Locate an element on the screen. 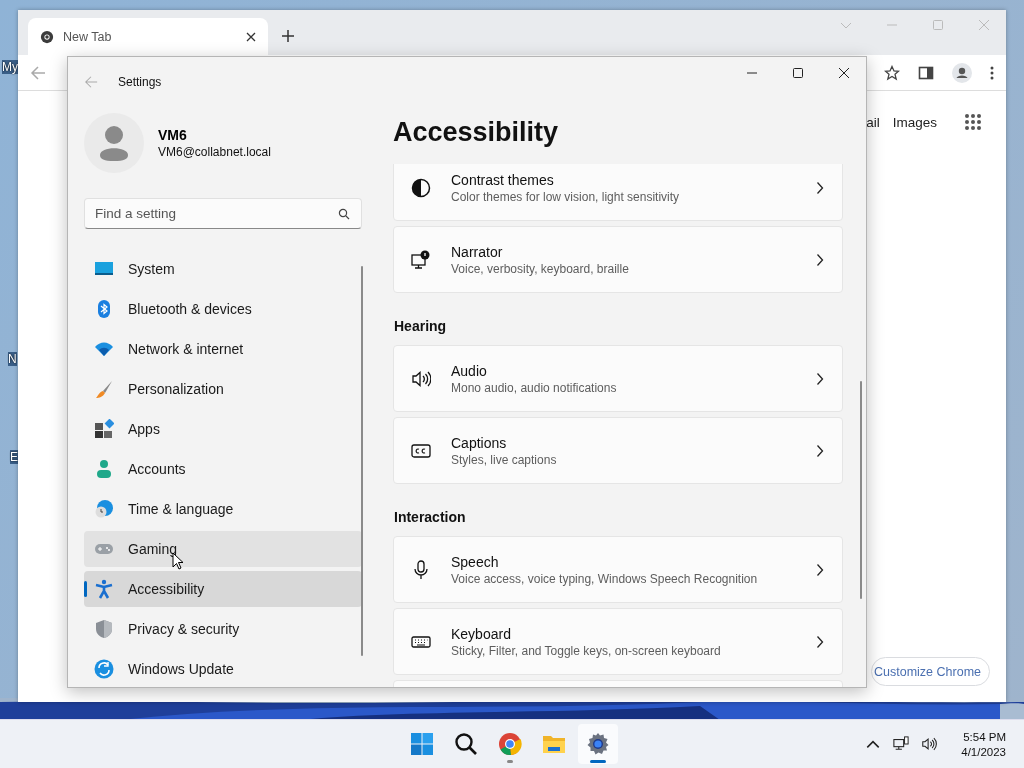 This screenshot has height=768, width=1024. star-icon is located at coordinates (892, 72).